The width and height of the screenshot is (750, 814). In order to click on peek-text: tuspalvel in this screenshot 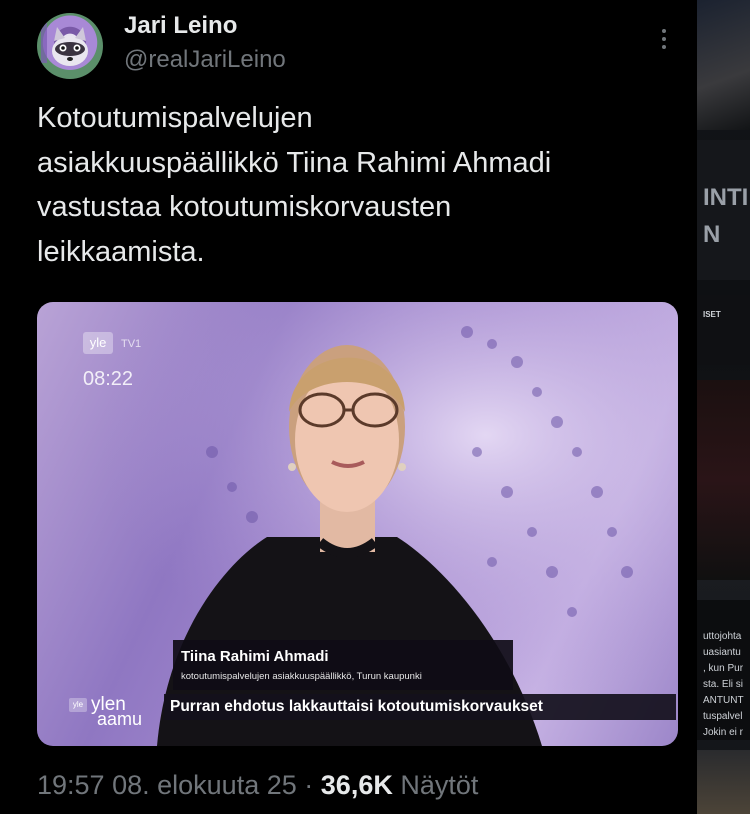, I will do `click(723, 716)`.